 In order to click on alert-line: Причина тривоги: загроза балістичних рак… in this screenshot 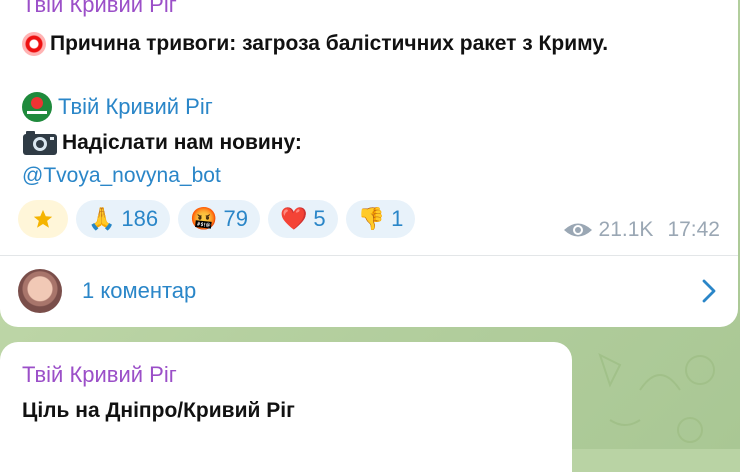, I will do `click(315, 44)`.